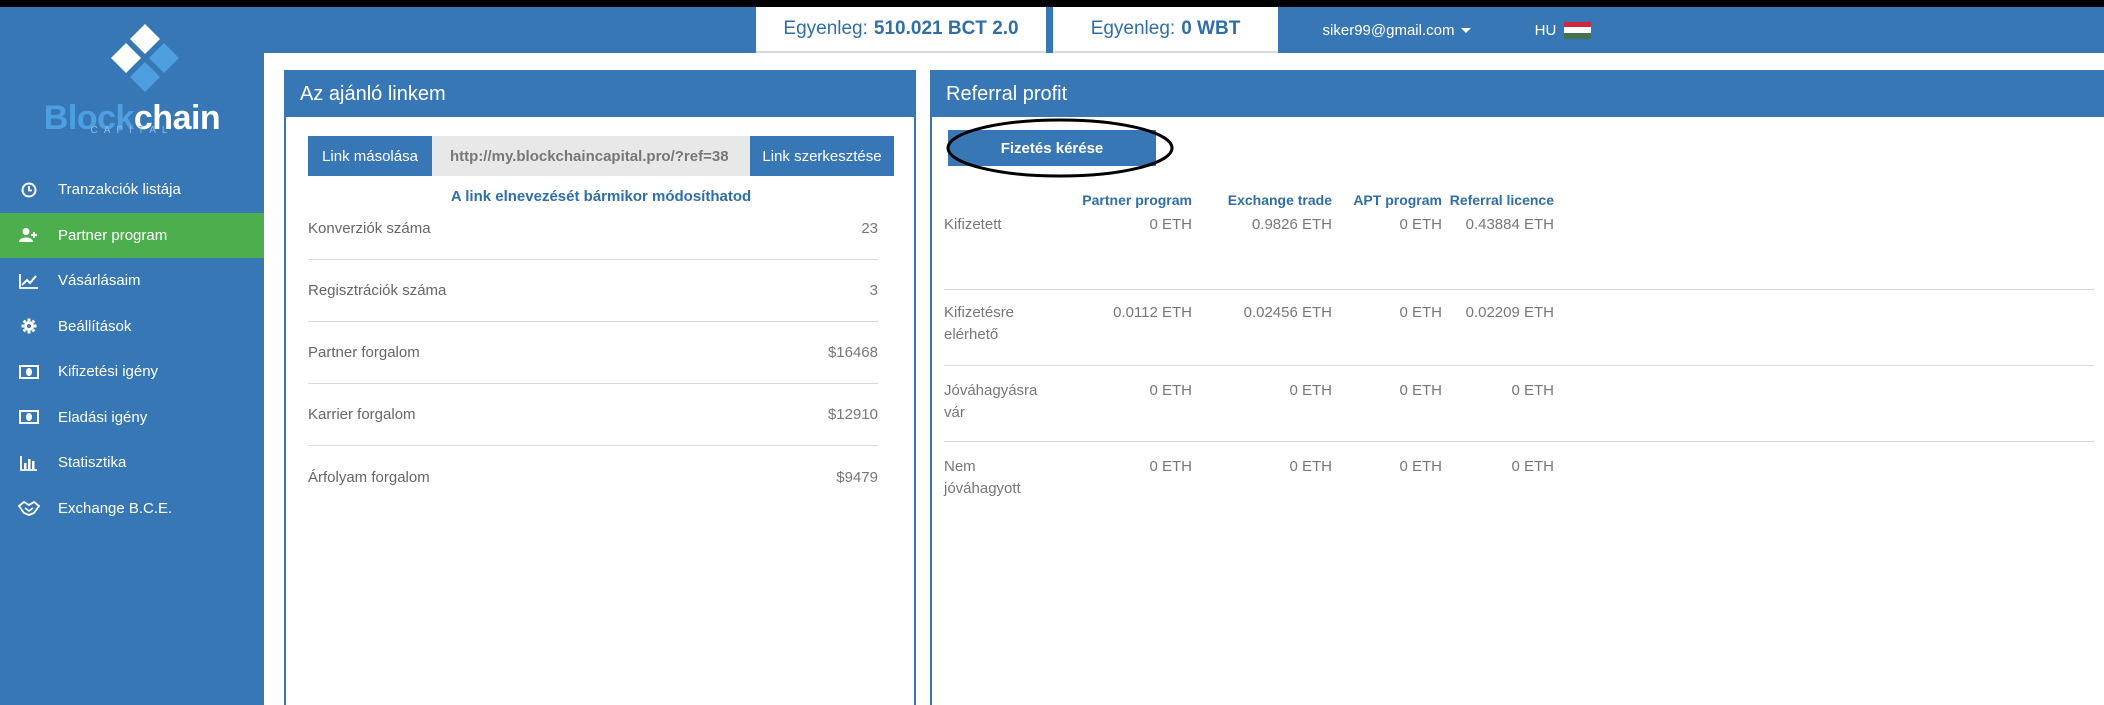 Image resolution: width=2104 pixels, height=705 pixels. What do you see at coordinates (369, 228) in the screenshot?
I see `stat-label: Konverziók száma` at bounding box center [369, 228].